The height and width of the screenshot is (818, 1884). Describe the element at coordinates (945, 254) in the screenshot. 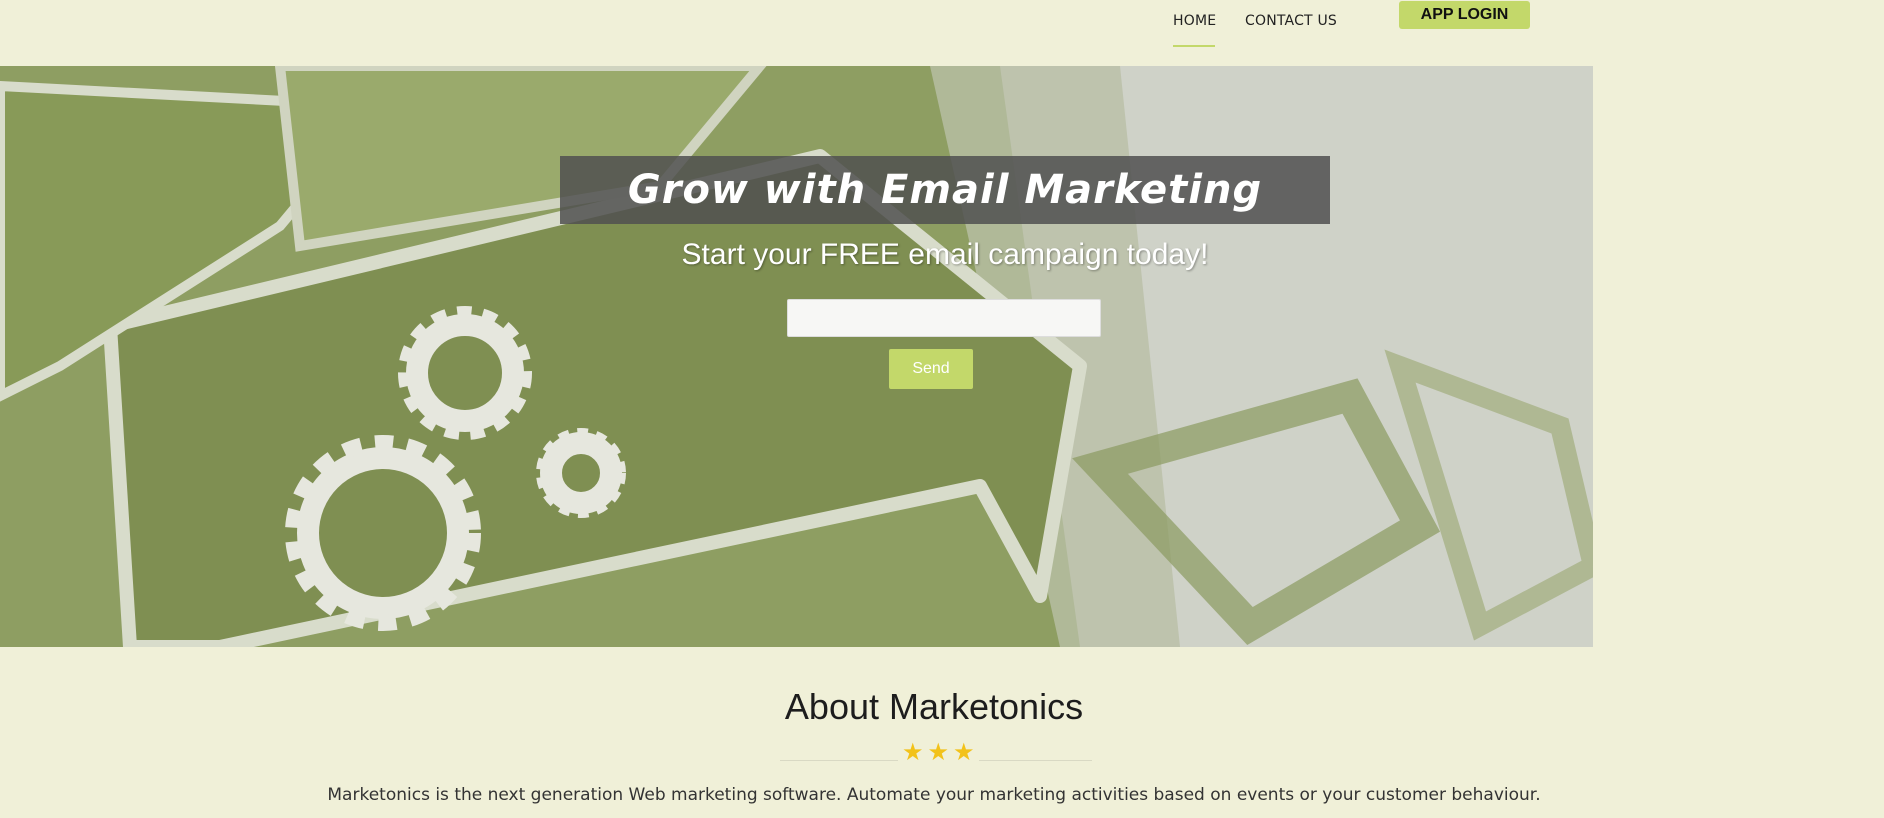

I see `hero-subtitle: Start your FREE email campaign today!` at that location.